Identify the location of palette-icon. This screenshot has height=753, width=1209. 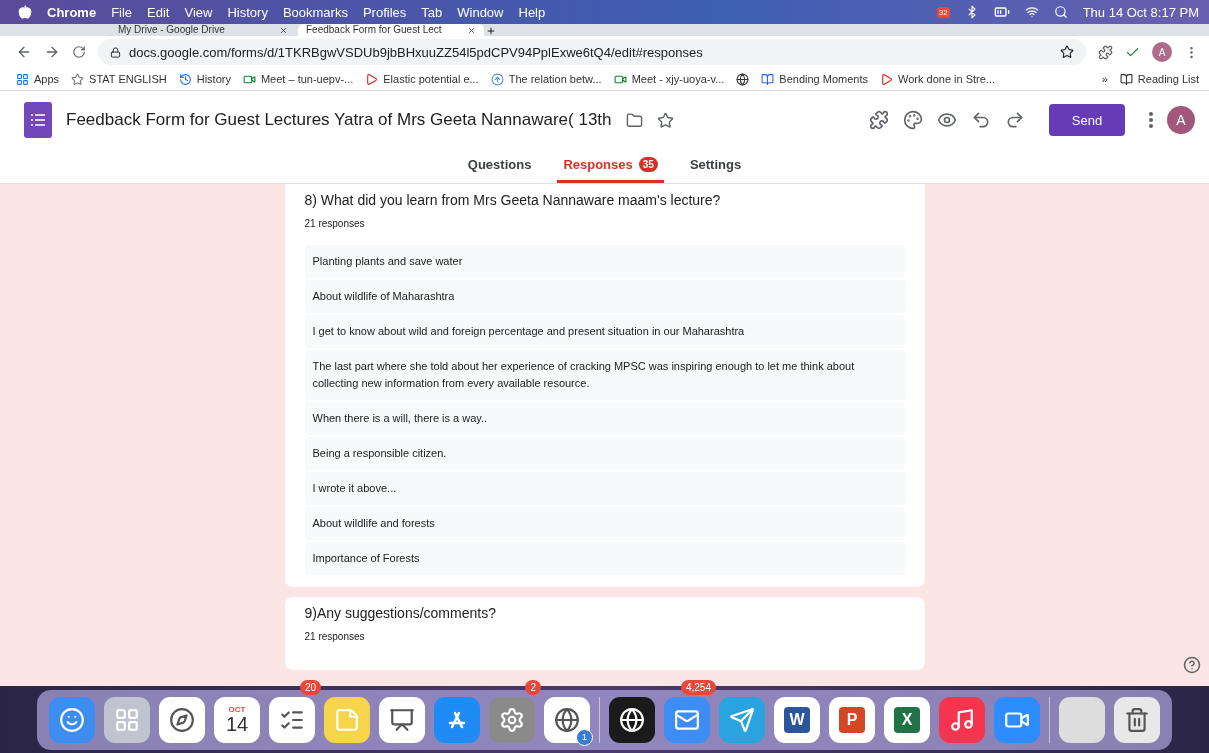
(913, 120).